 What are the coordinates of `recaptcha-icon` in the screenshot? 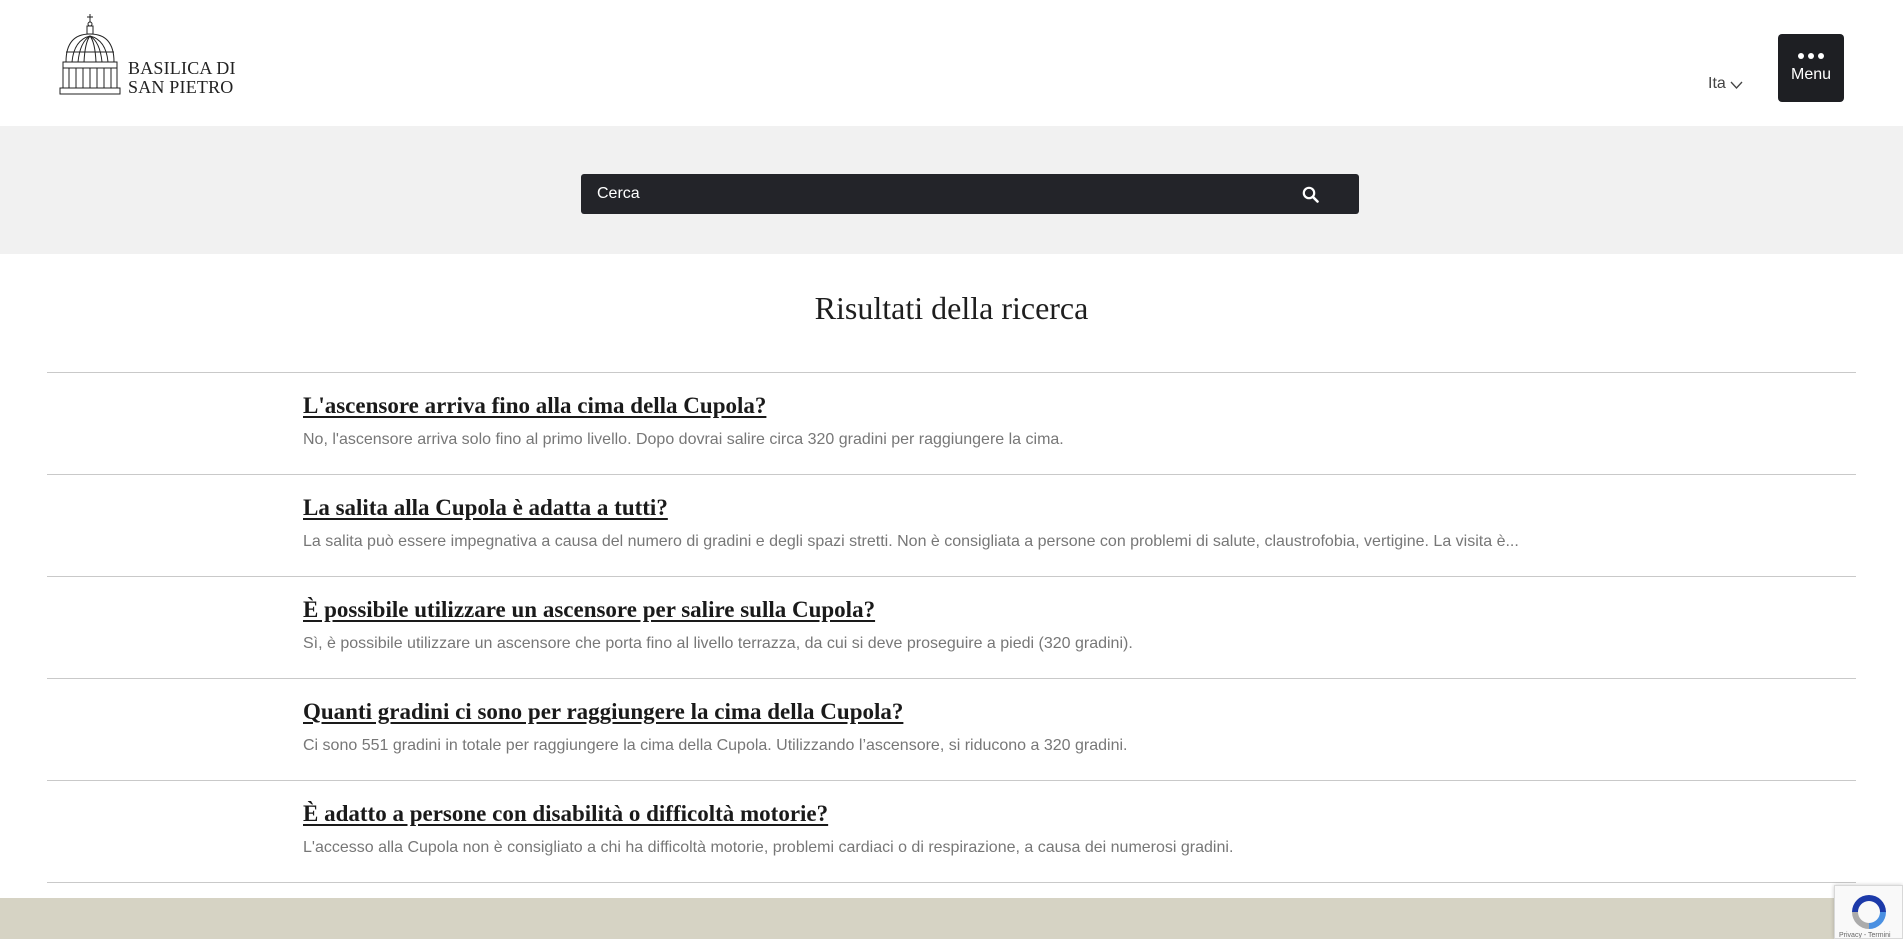 It's located at (1869, 912).